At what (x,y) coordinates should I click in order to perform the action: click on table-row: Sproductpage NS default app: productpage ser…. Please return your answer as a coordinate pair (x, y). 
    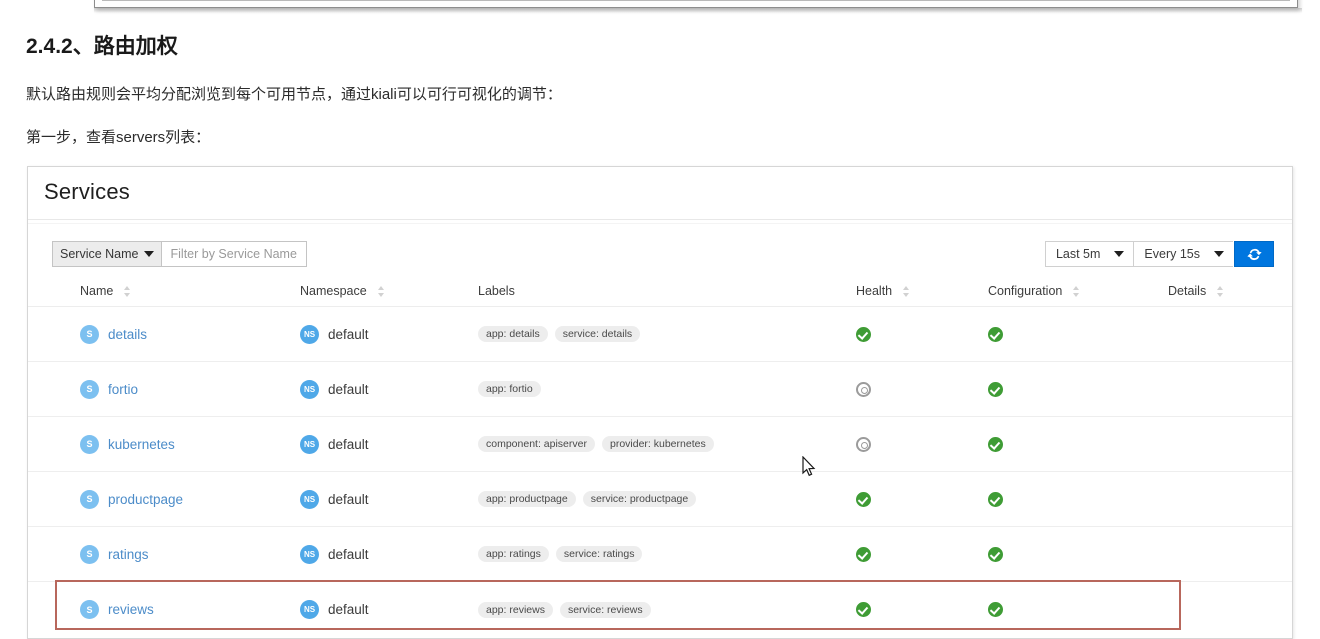
    Looking at the image, I should click on (660, 499).